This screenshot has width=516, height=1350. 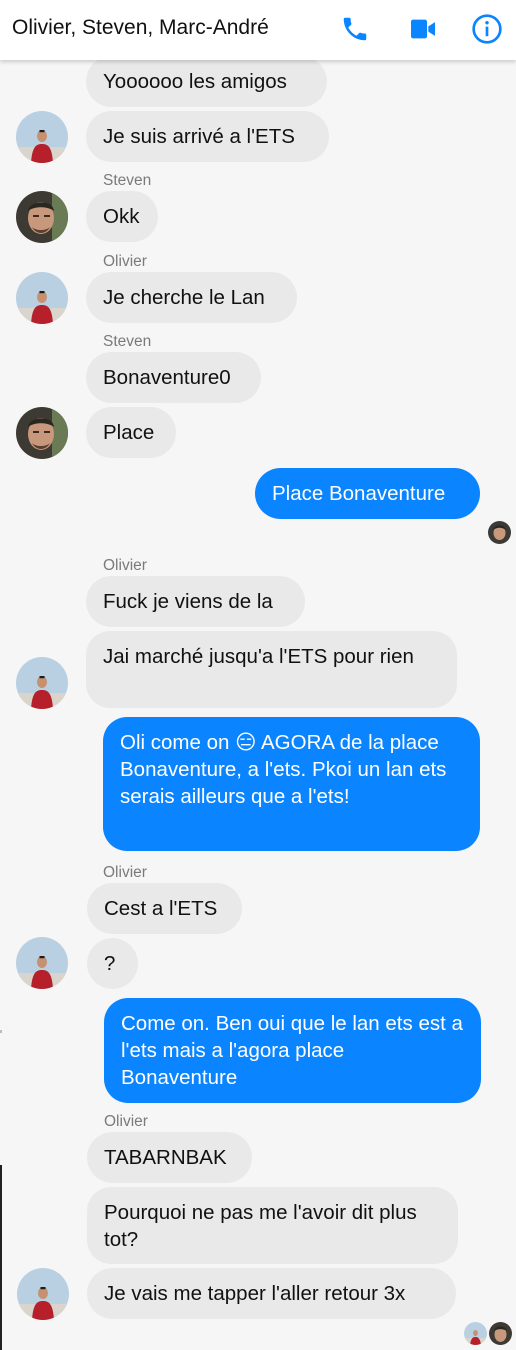 I want to click on conversation-title: Olivier, Steven, Marc-André, so click(x=140, y=28).